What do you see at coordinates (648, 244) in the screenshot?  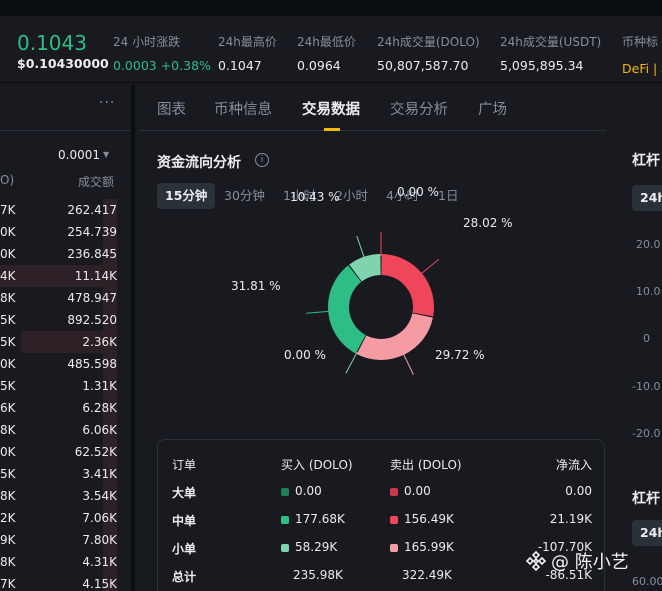 I see `axis-tick: 20.0` at bounding box center [648, 244].